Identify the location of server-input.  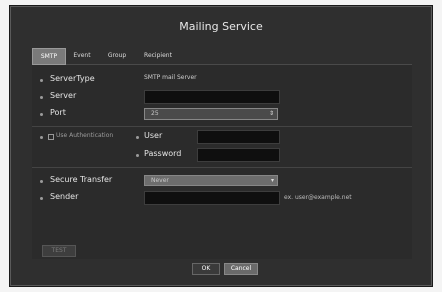
(212, 97).